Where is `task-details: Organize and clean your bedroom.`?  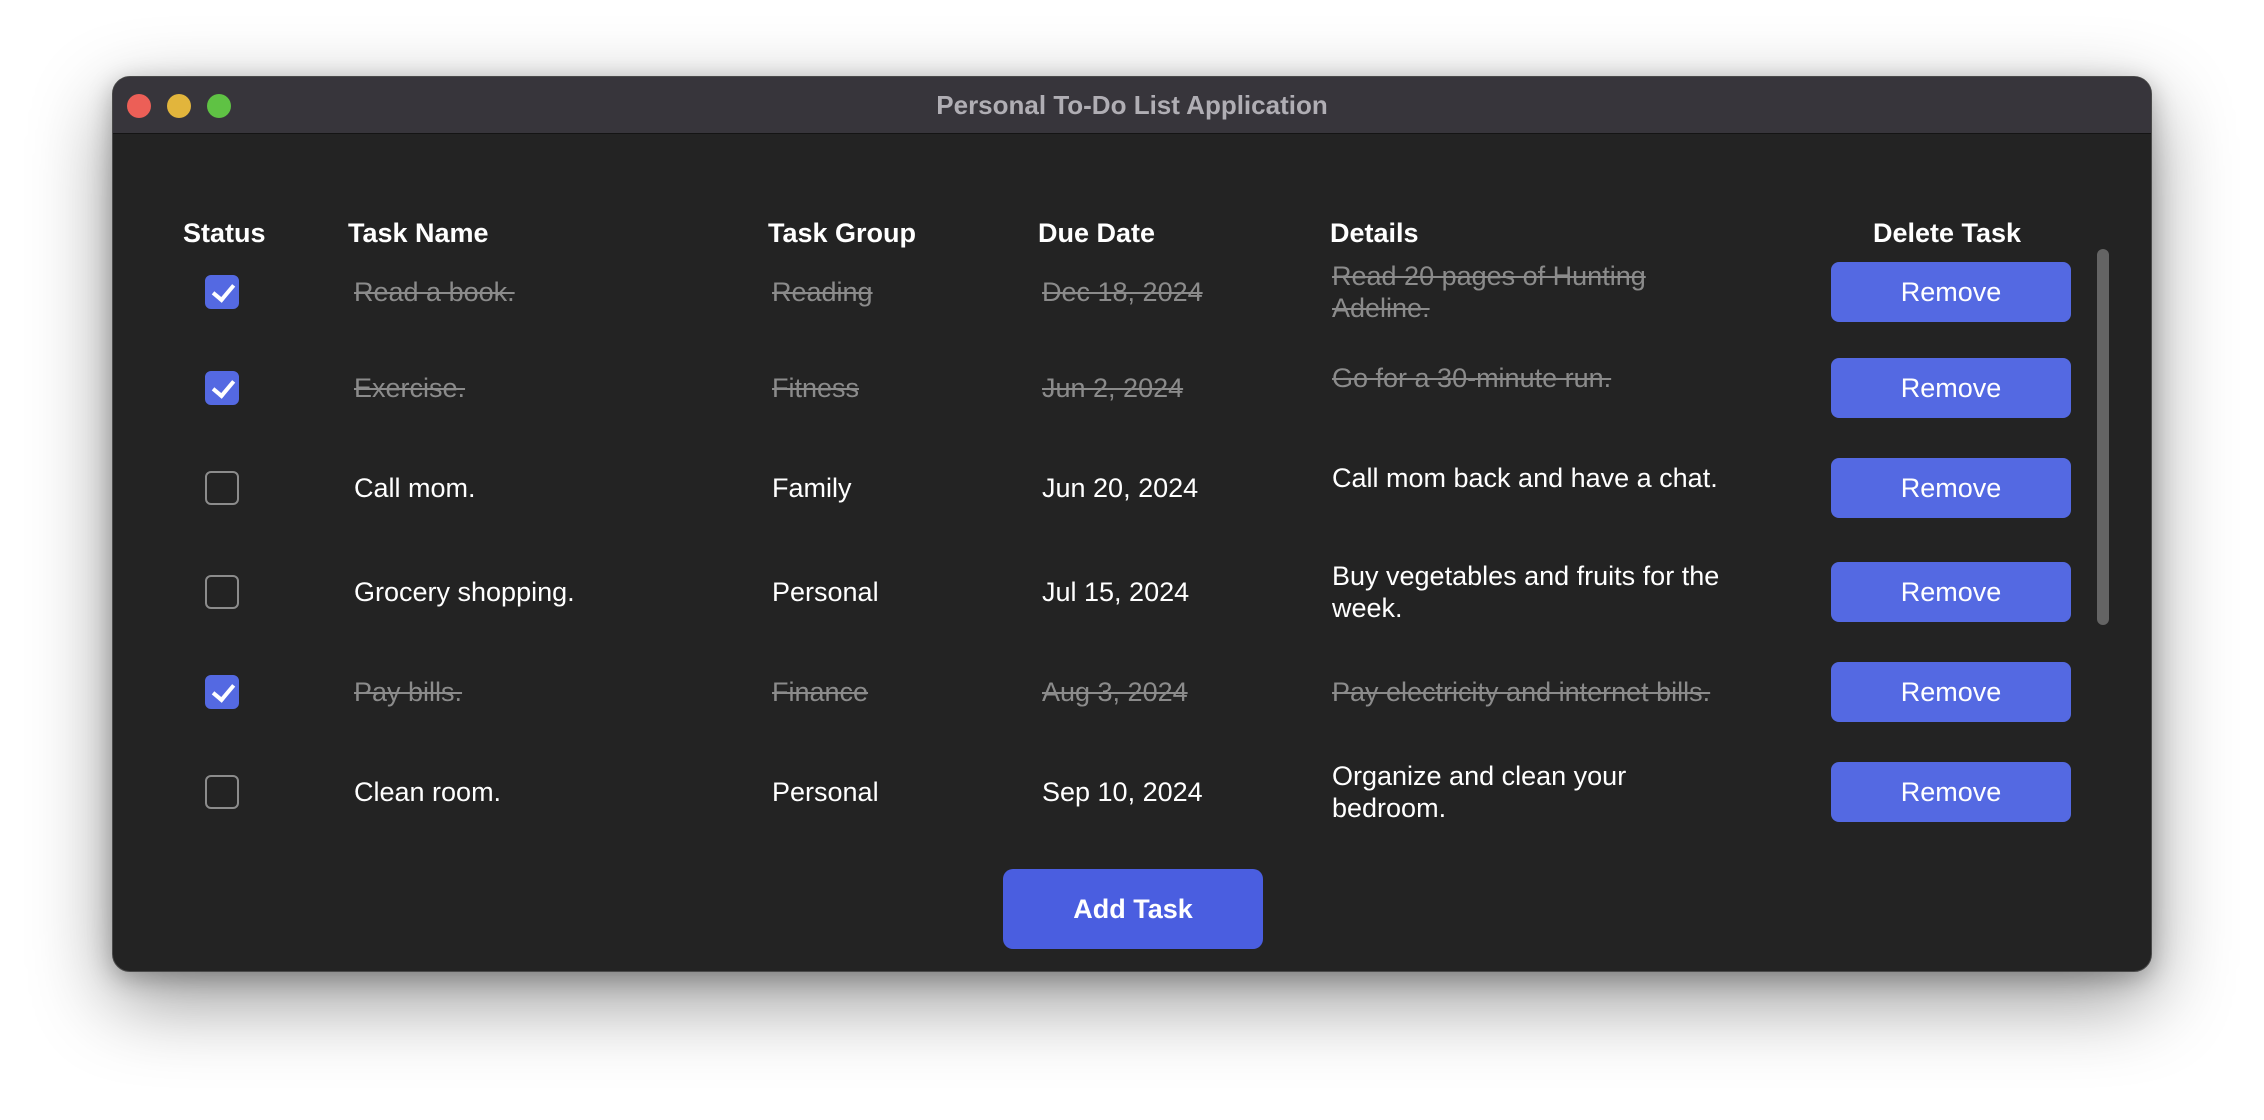
task-details: Organize and clean your bedroom. is located at coordinates (1479, 792).